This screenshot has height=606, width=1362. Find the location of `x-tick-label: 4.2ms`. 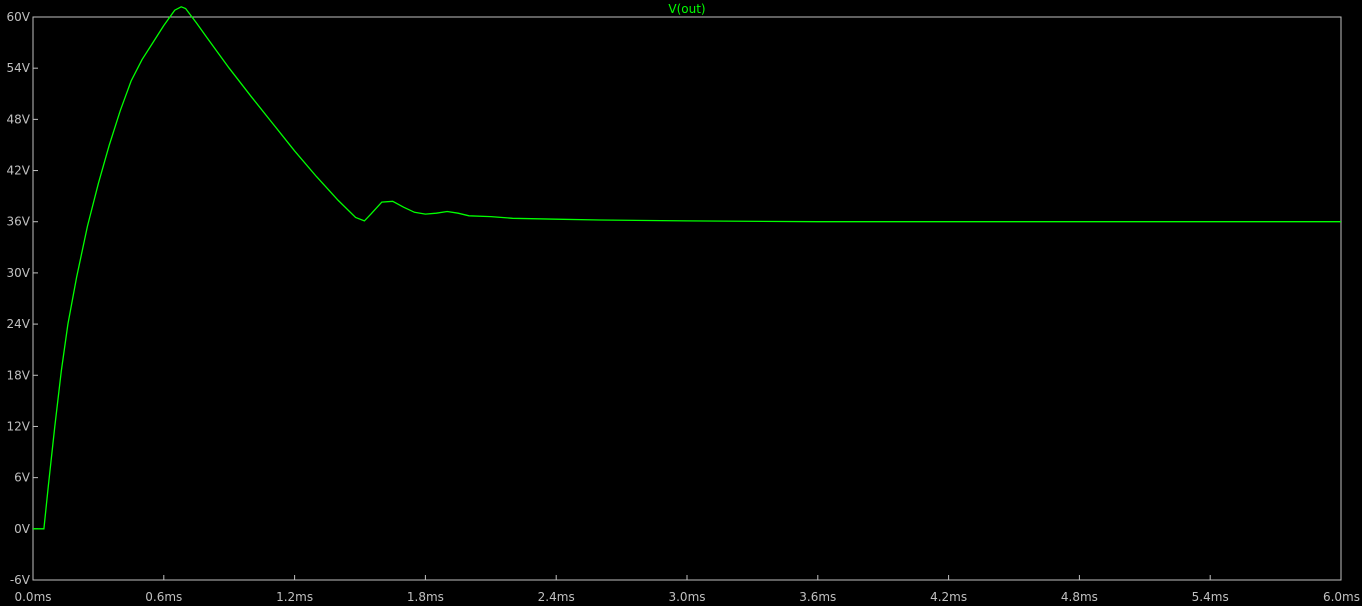

x-tick-label: 4.2ms is located at coordinates (948, 597).